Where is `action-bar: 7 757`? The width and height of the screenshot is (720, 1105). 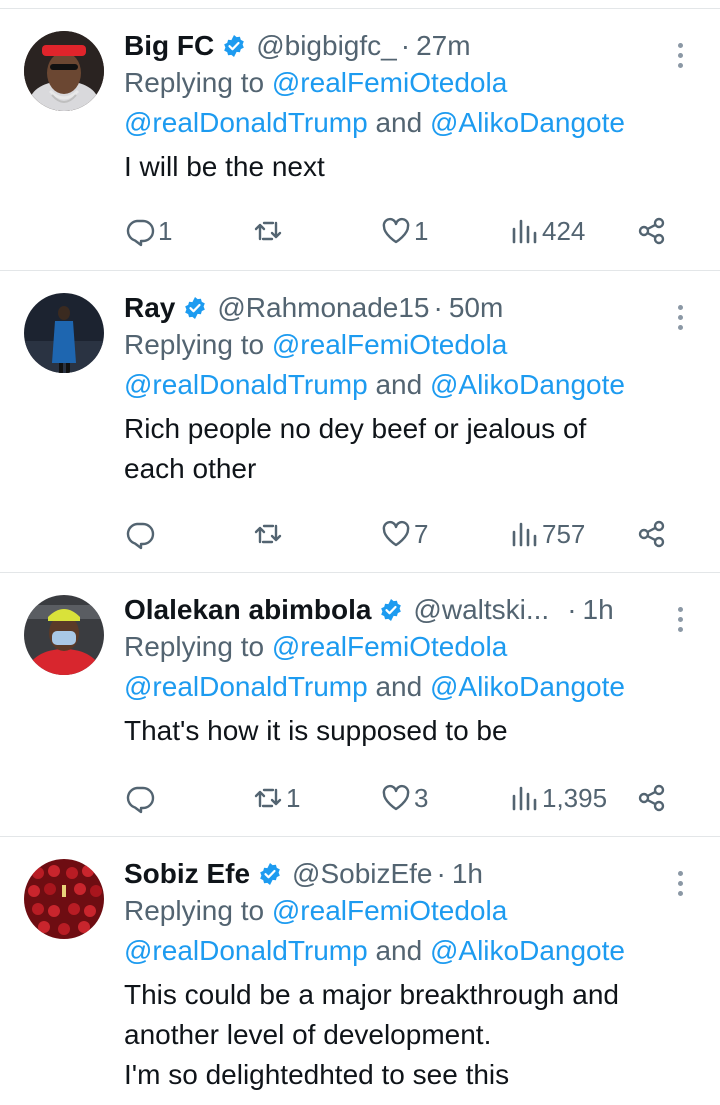 action-bar: 7 757 is located at coordinates (404, 534).